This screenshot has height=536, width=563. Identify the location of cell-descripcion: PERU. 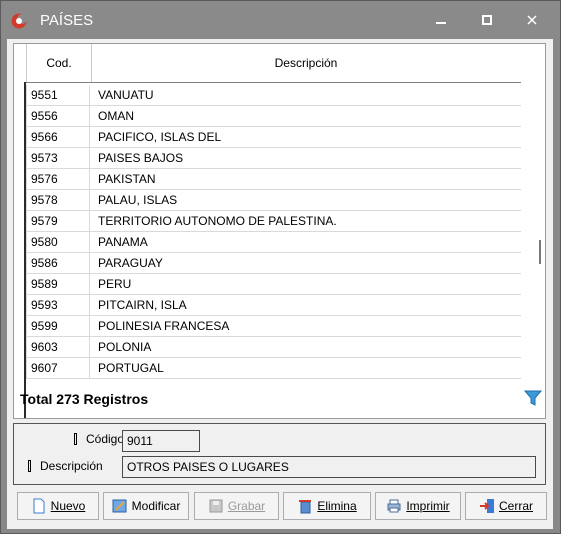
(115, 284).